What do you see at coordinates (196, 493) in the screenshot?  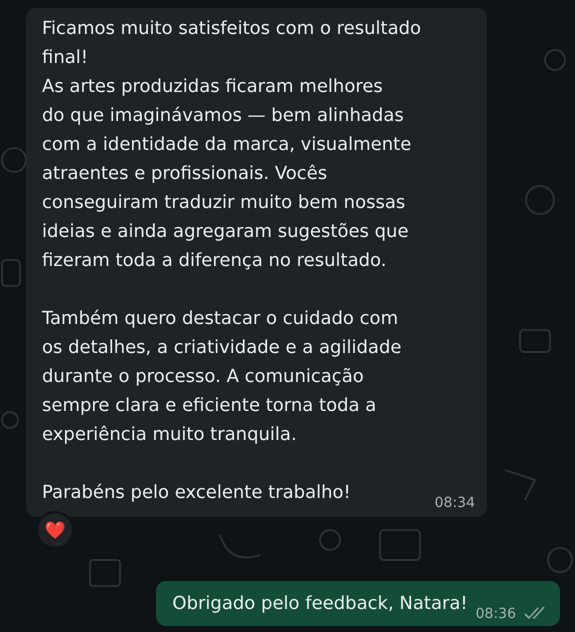 I see `message-text: Parabéns pelo excelente trabalho!` at bounding box center [196, 493].